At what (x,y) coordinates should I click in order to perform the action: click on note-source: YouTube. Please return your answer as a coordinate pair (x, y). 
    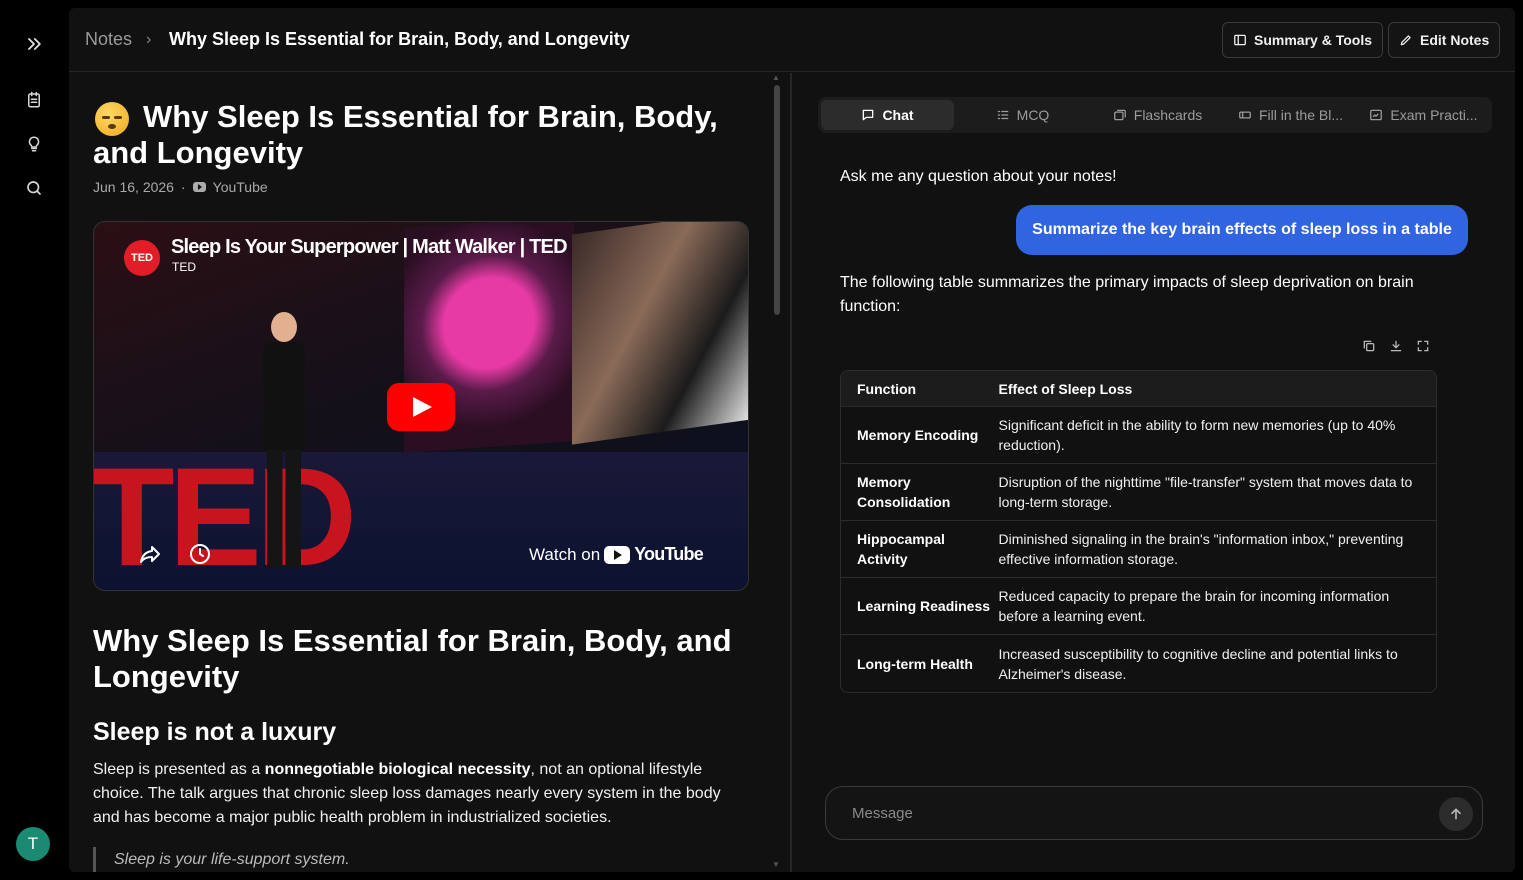
    Looking at the image, I should click on (240, 187).